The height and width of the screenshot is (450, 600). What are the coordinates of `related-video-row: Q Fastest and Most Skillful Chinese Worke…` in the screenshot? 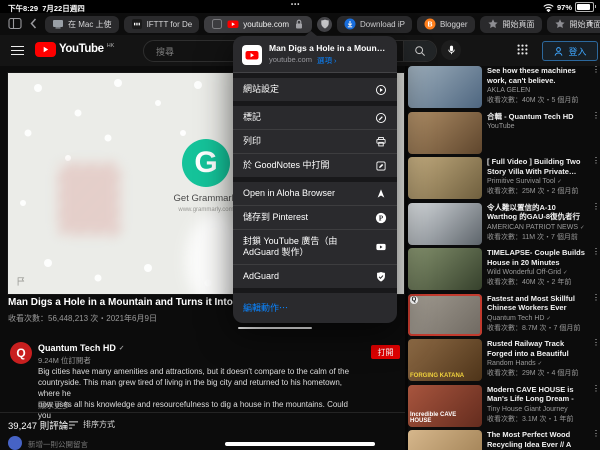 It's located at (504, 314).